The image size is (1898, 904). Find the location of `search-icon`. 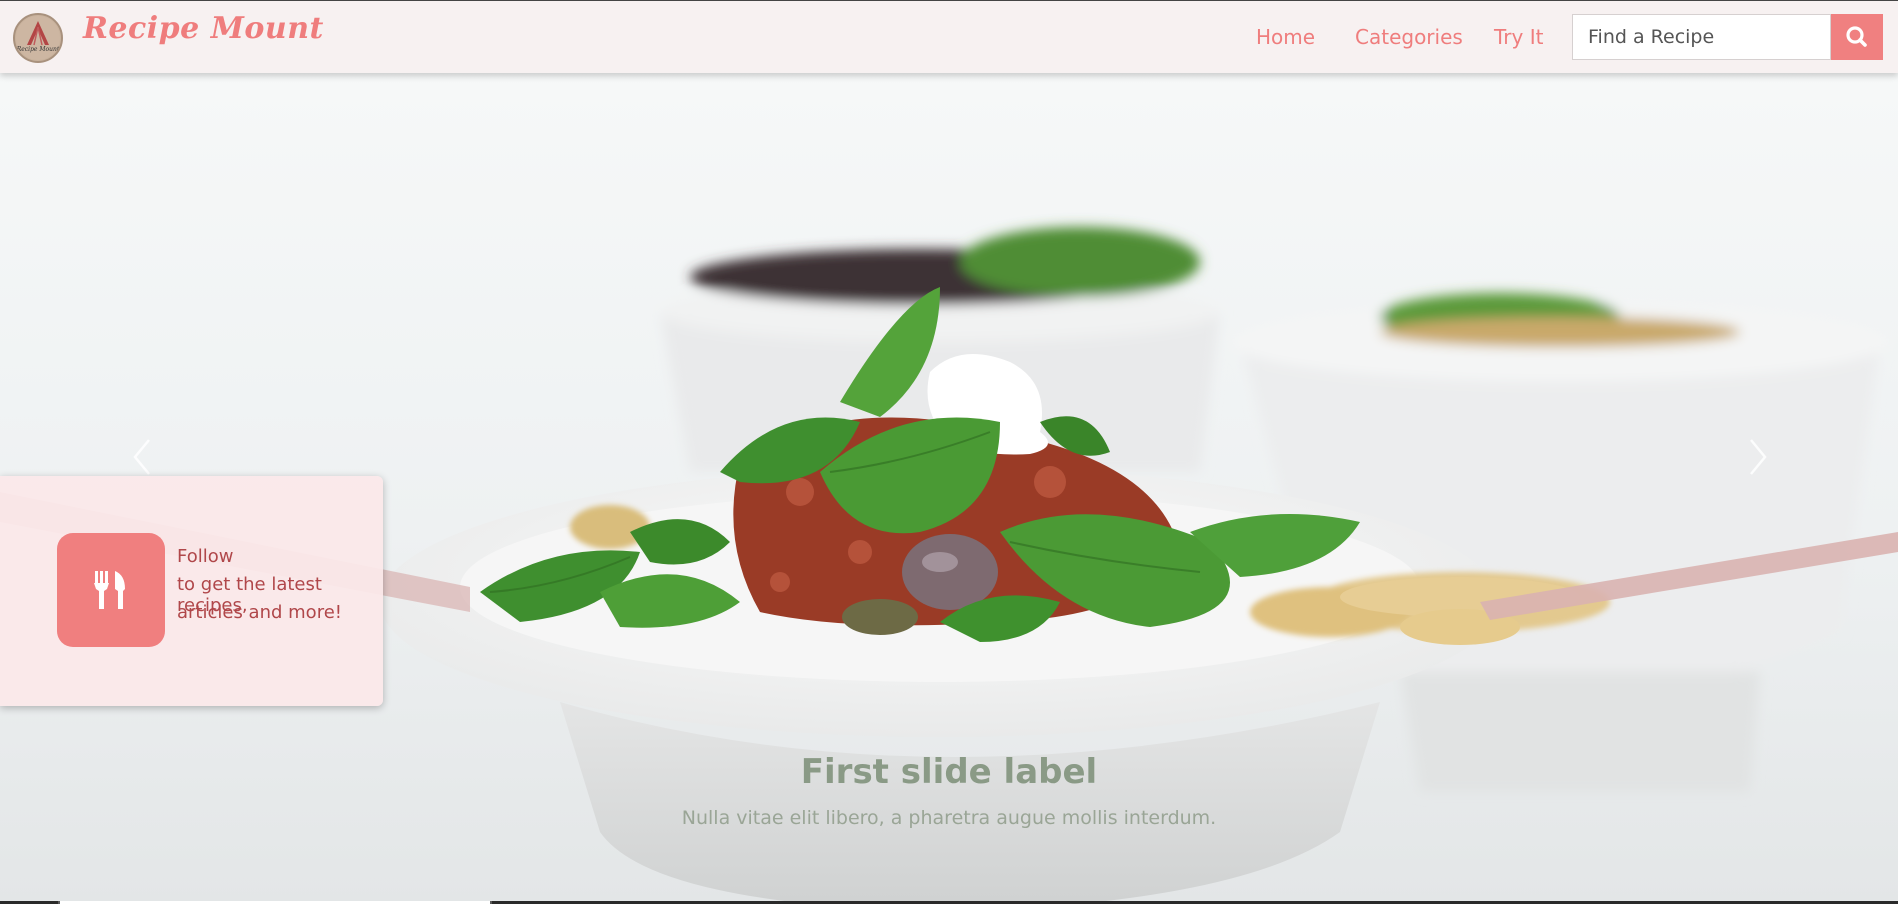

search-icon is located at coordinates (1856, 36).